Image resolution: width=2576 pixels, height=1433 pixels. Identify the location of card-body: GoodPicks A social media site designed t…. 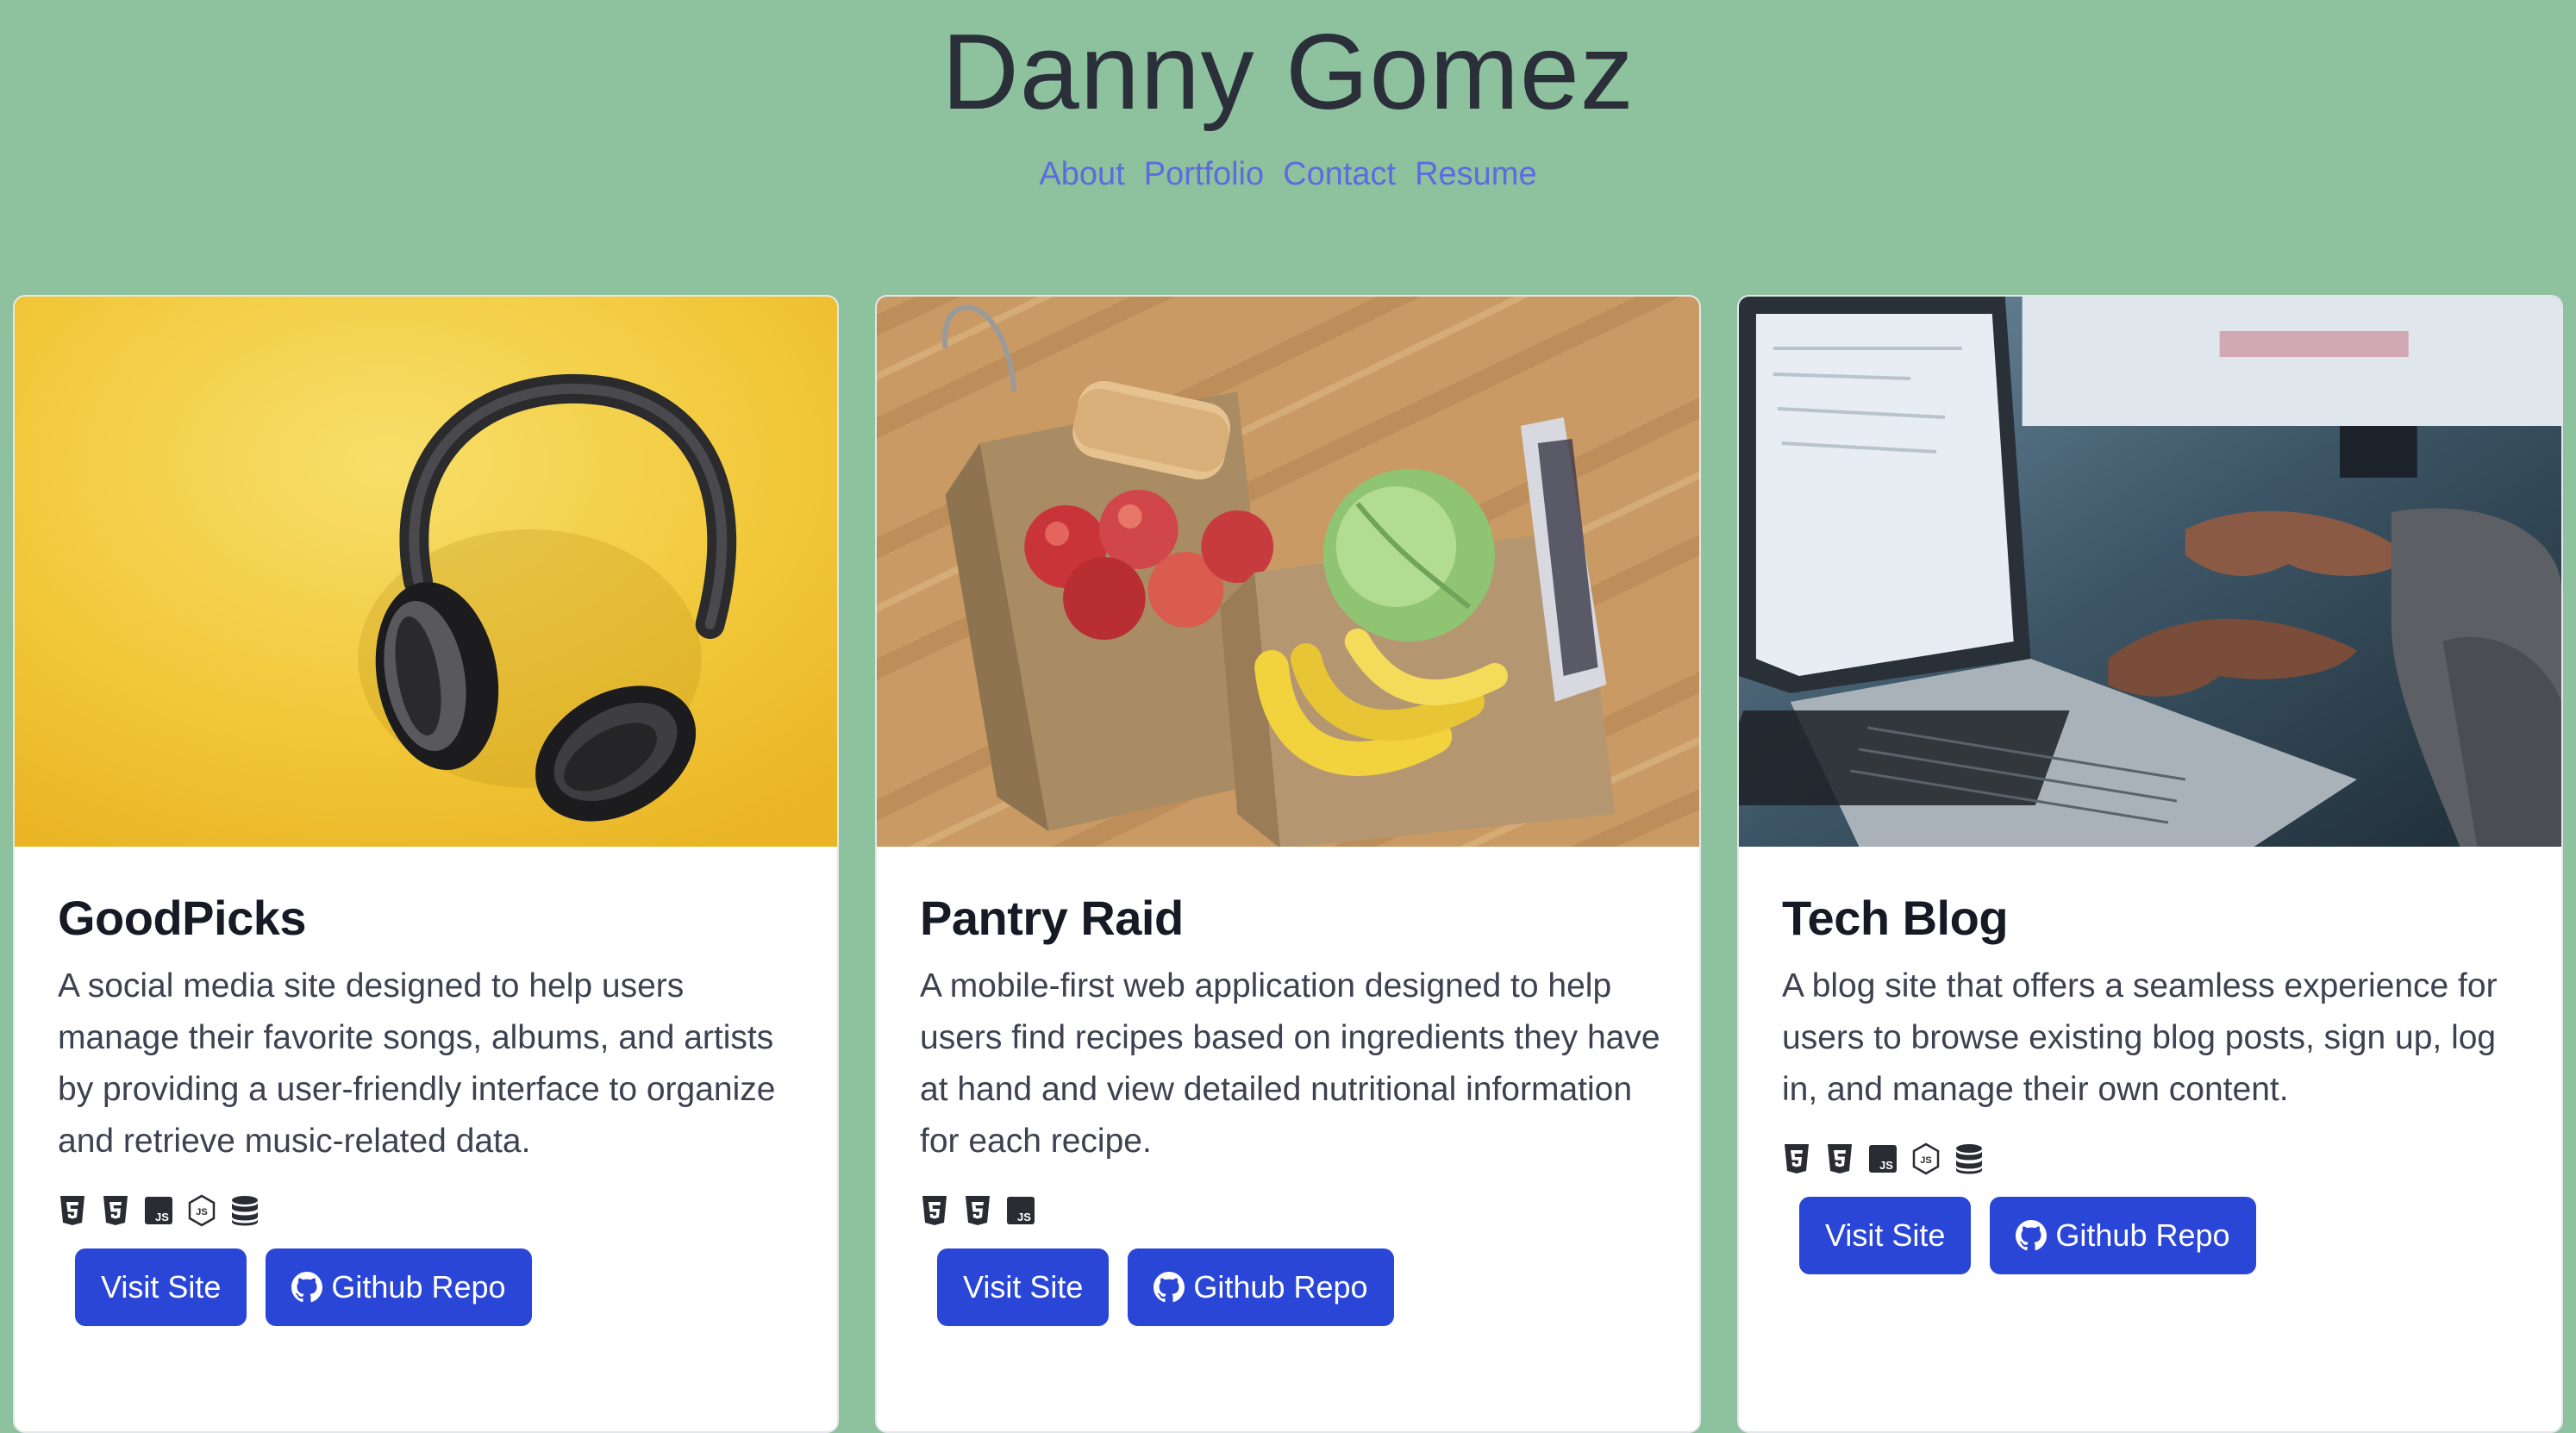
(430, 1107).